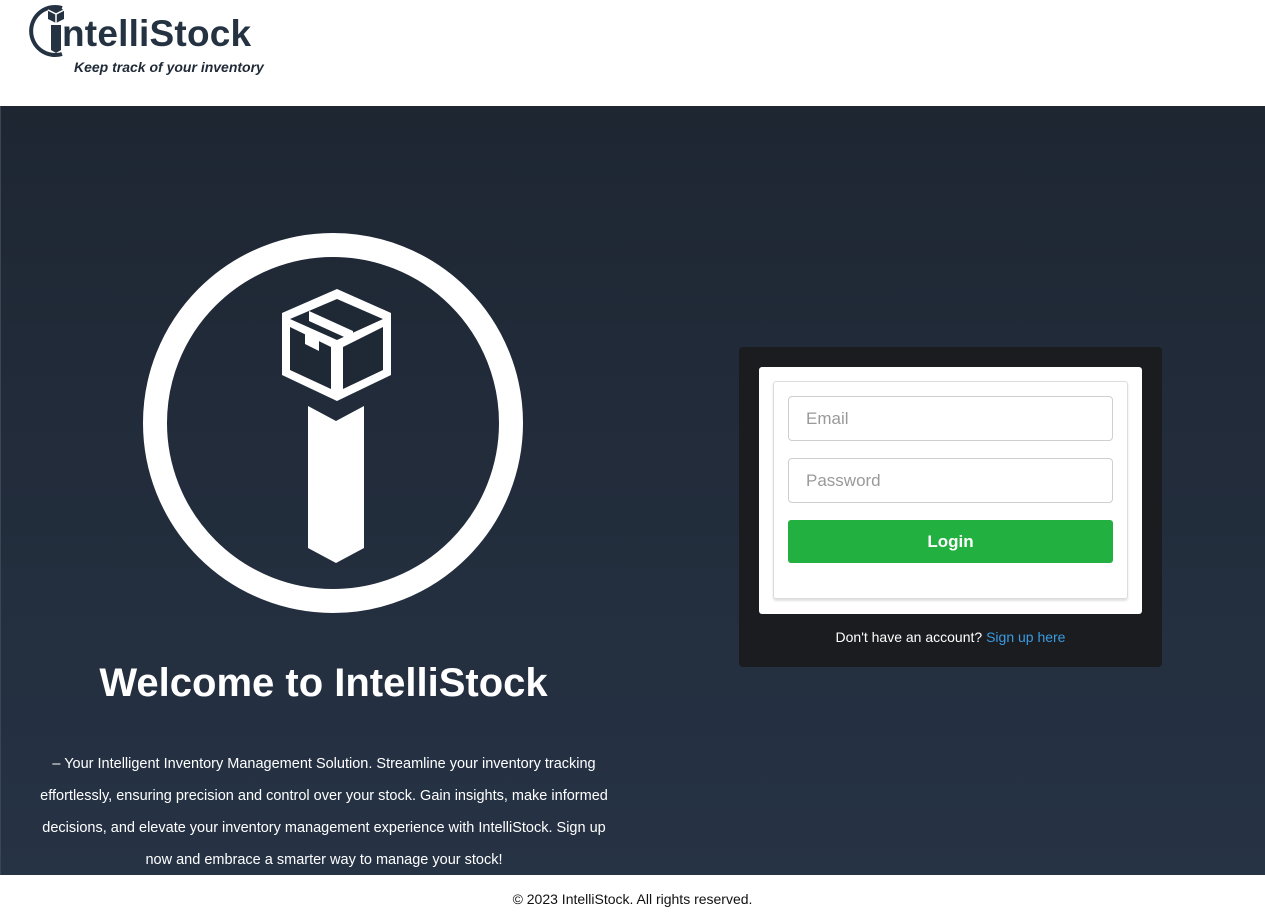  I want to click on brand-logo: ntelliStock Keep track of your inventory, so click(152, 40).